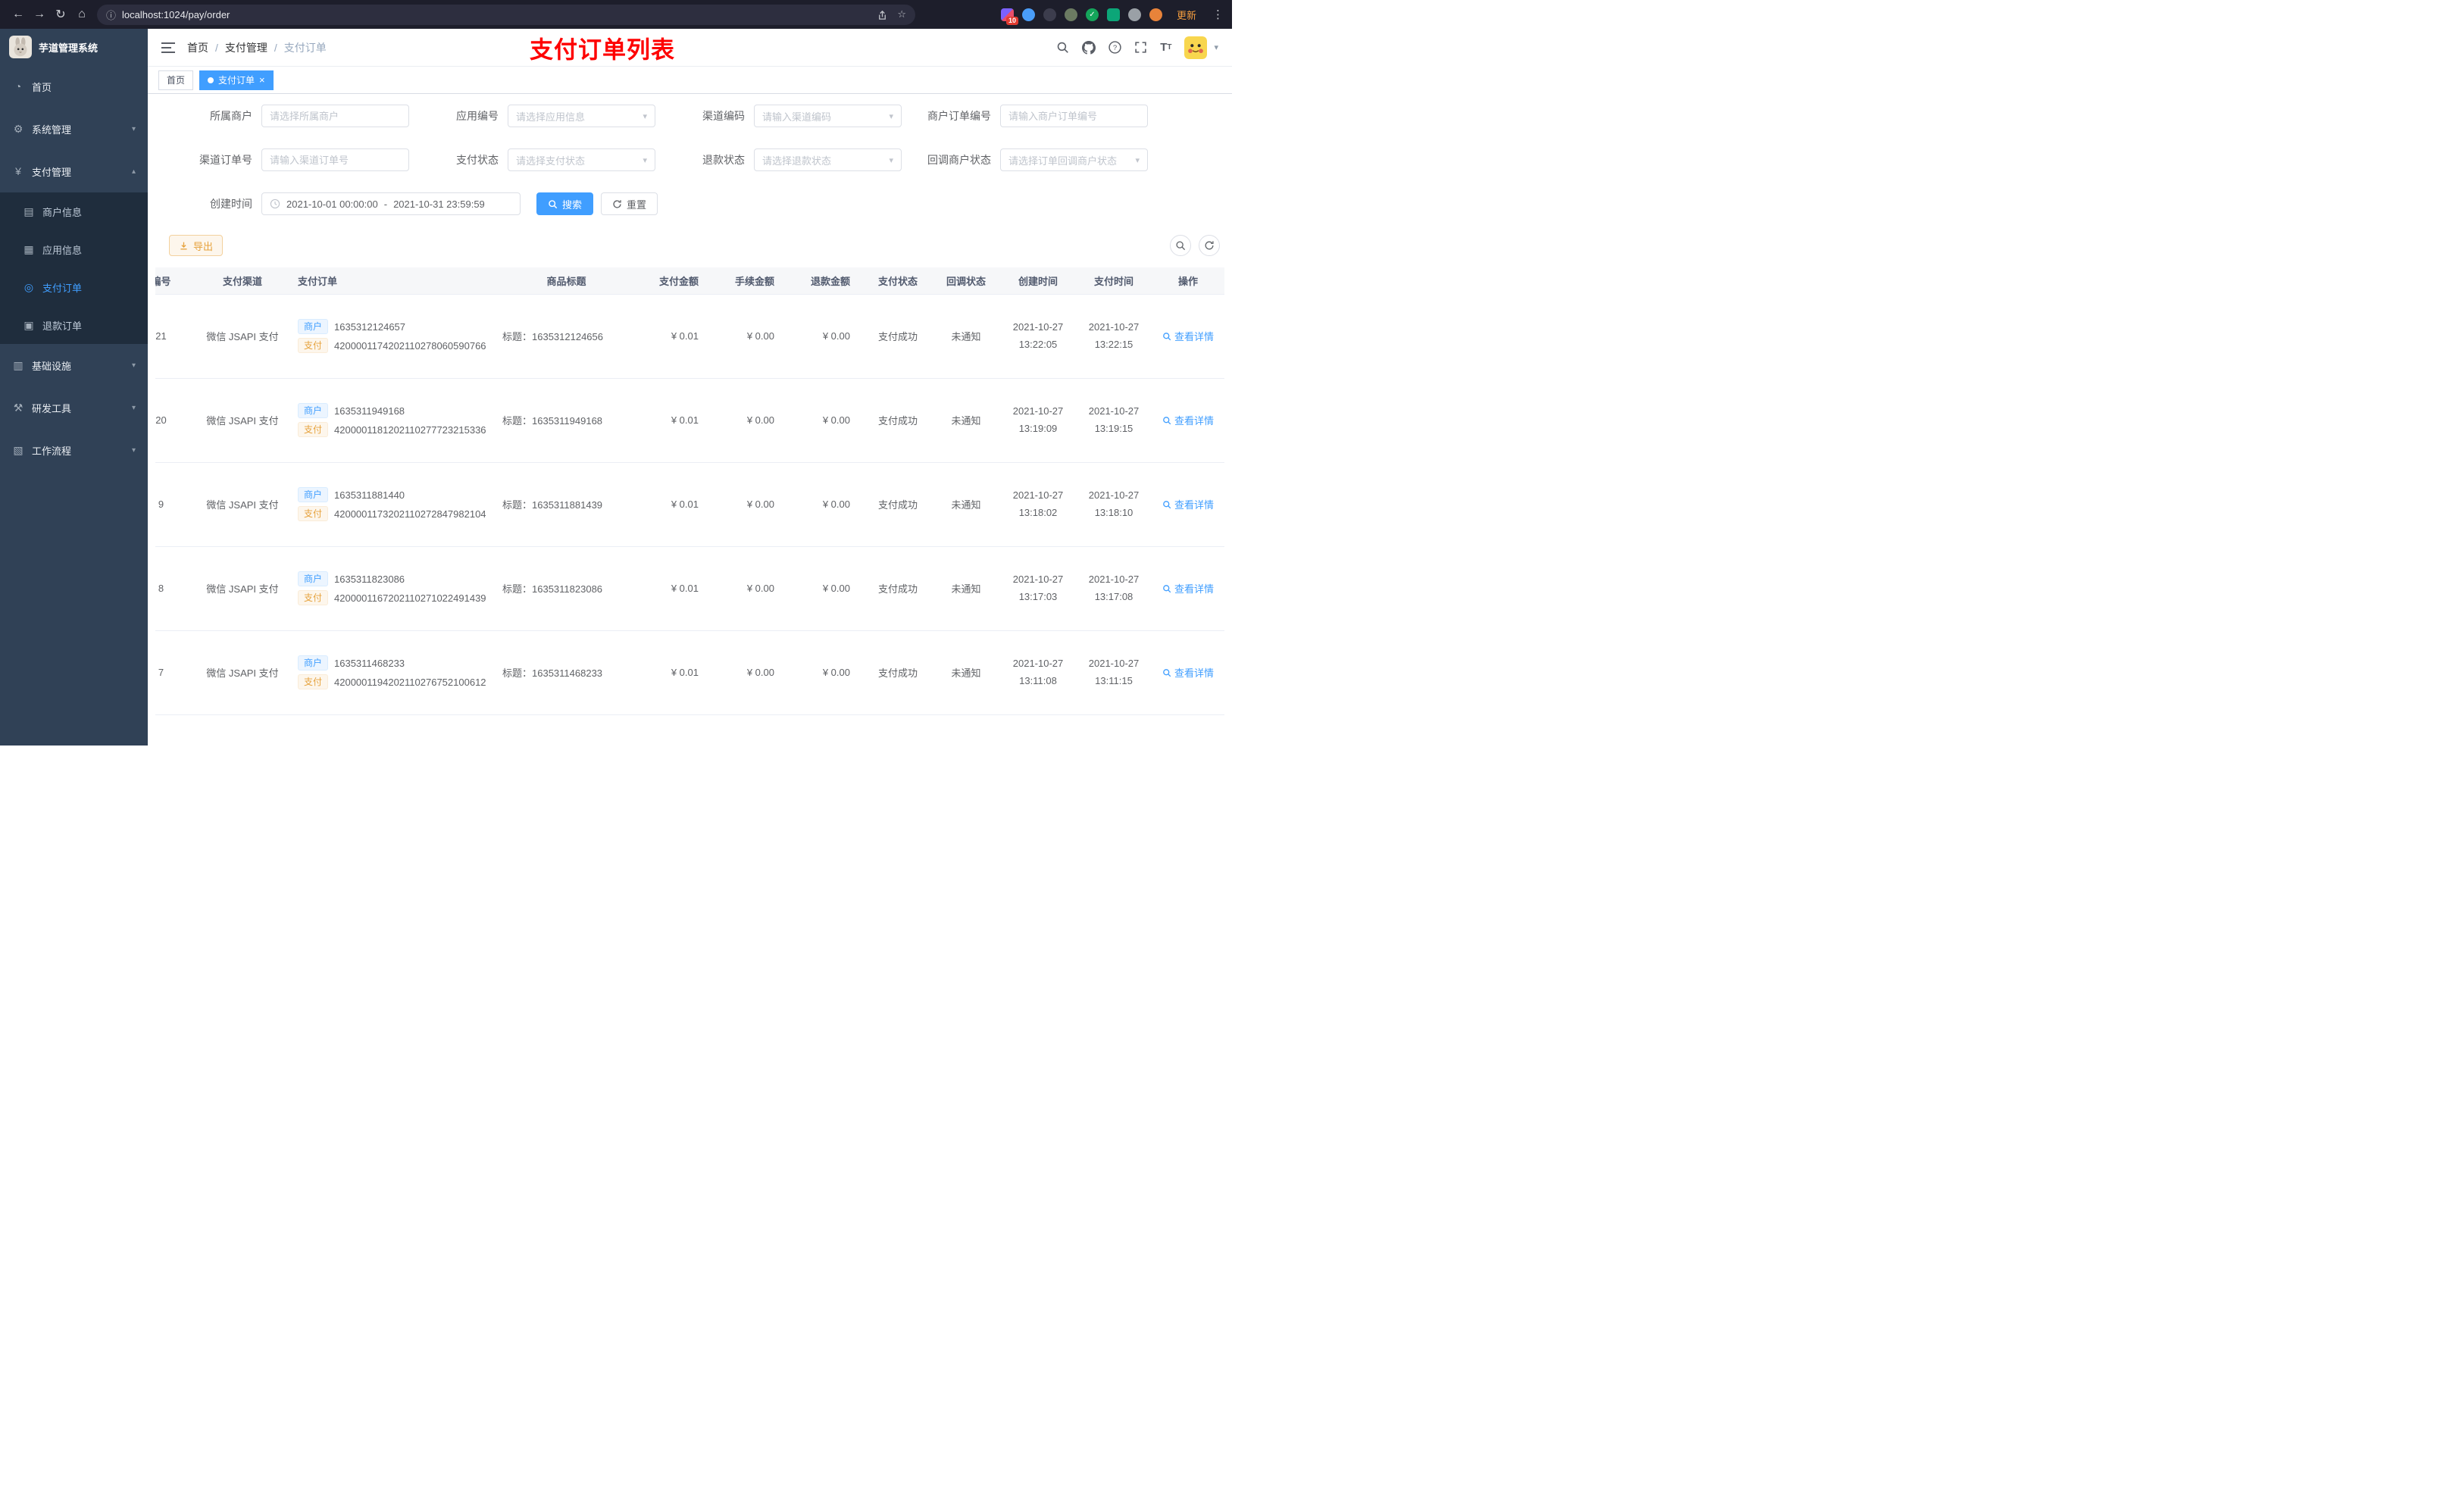  Describe the element at coordinates (60, 14) in the screenshot. I see `browser-refresh-button: ↻` at that location.